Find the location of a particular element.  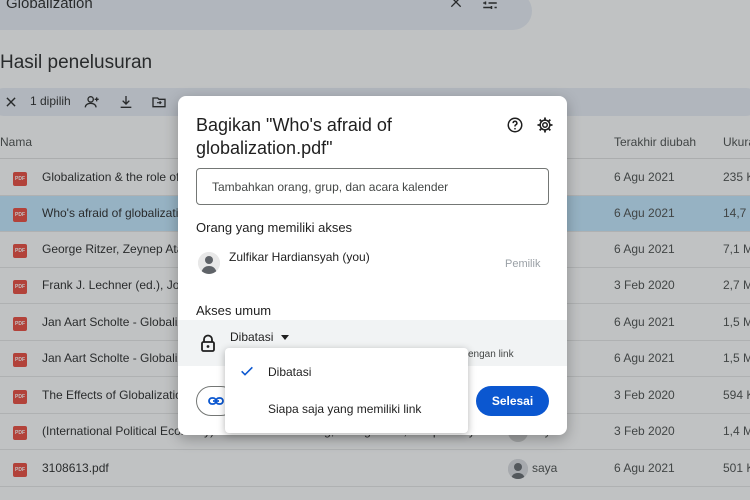

link-icon is located at coordinates (216, 401).